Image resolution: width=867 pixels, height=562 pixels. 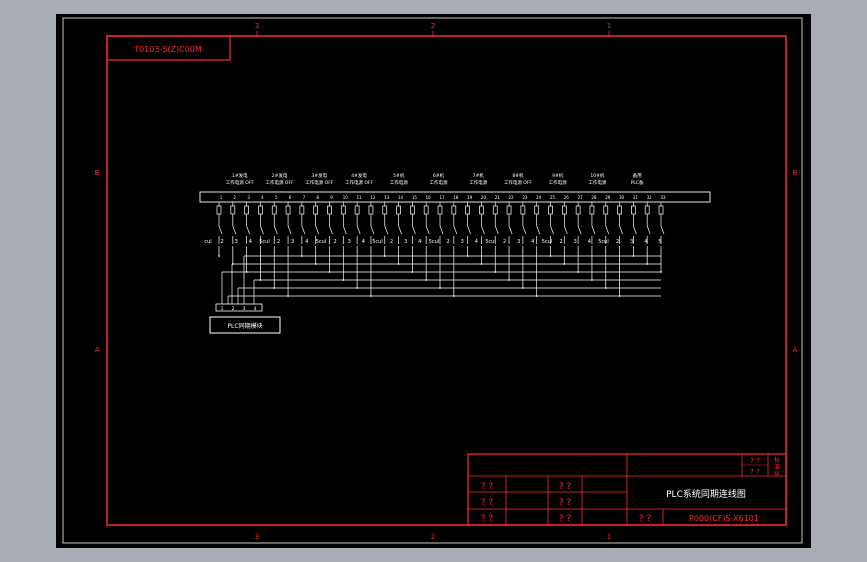 I want to click on column-marker-top: 3, so click(x=257, y=26).